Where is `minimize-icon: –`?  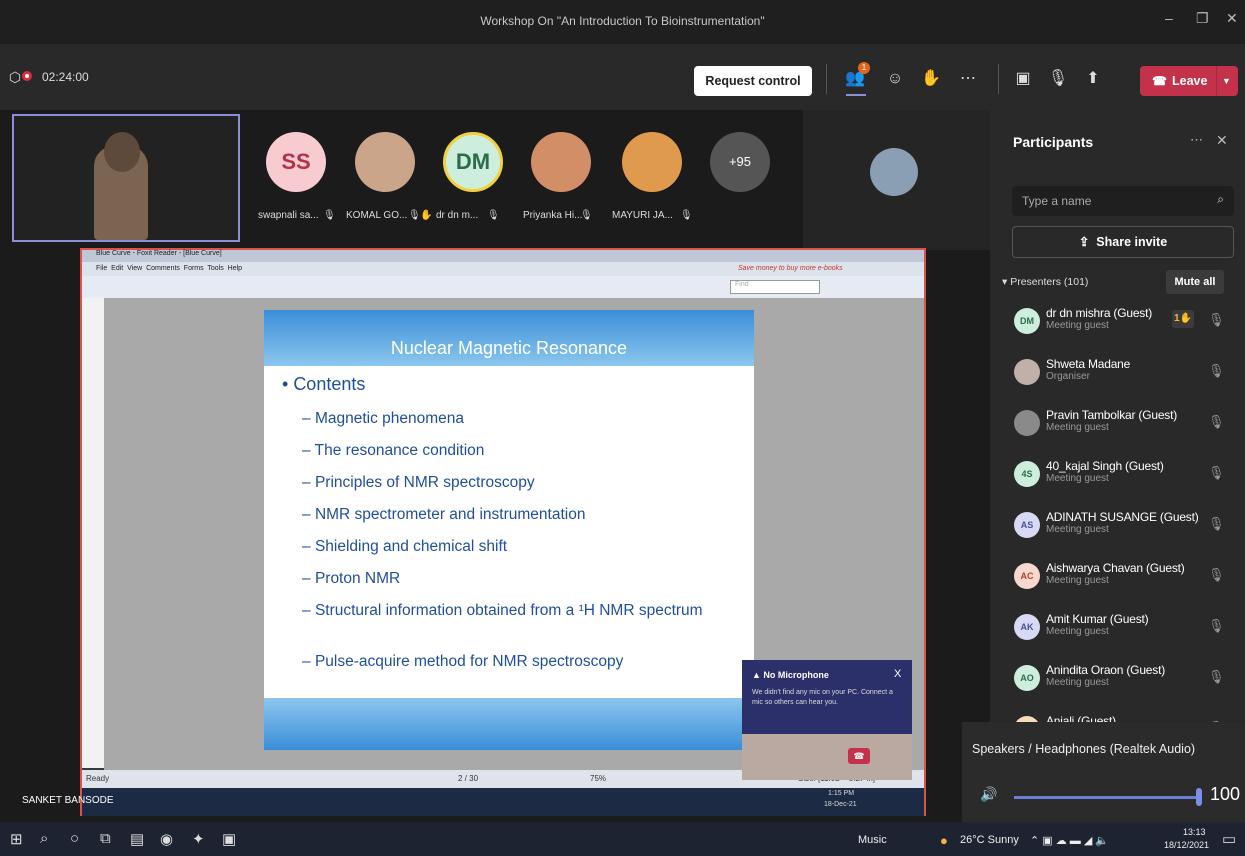
minimize-icon: – is located at coordinates (1169, 18).